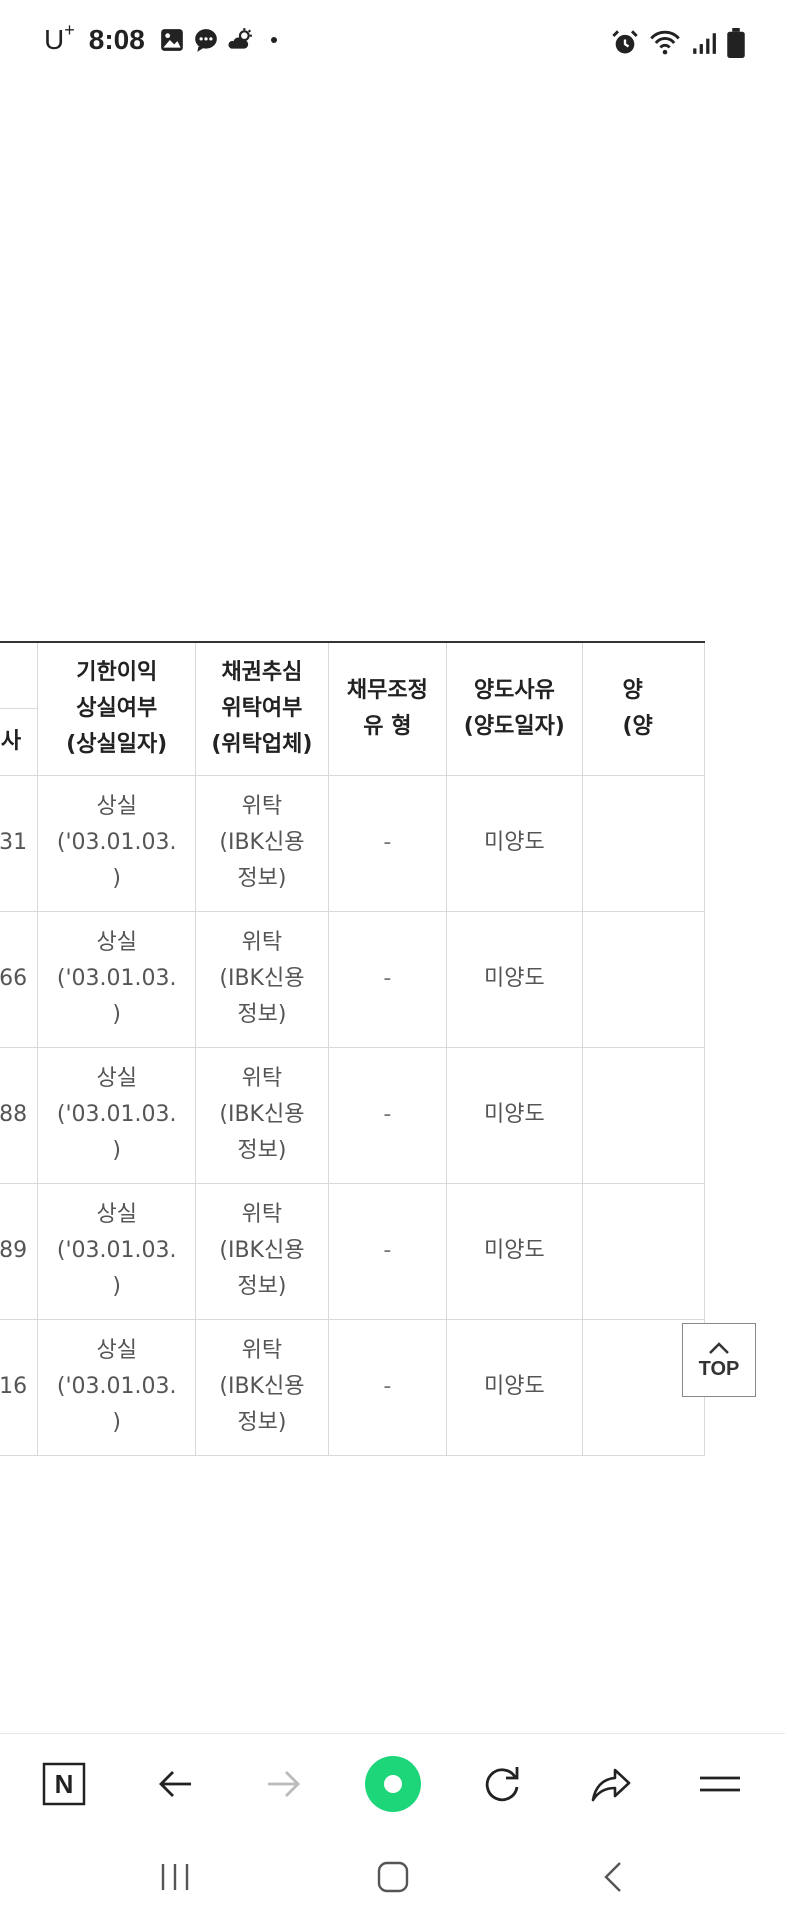  I want to click on menu-button, so click(720, 1784).